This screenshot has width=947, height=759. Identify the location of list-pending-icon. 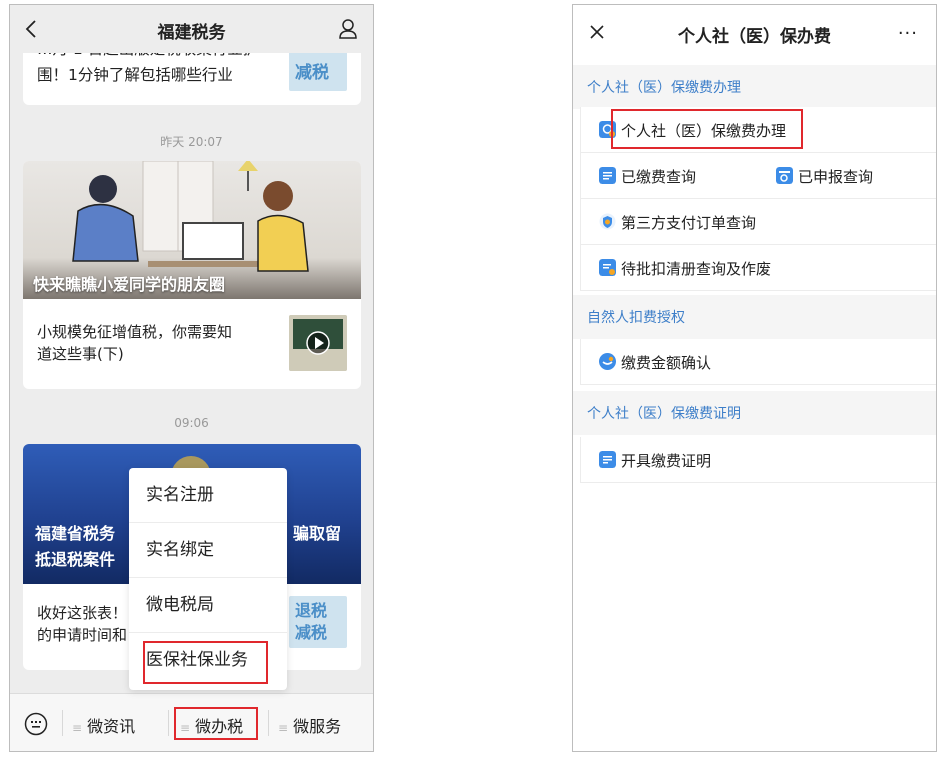
(607, 267).